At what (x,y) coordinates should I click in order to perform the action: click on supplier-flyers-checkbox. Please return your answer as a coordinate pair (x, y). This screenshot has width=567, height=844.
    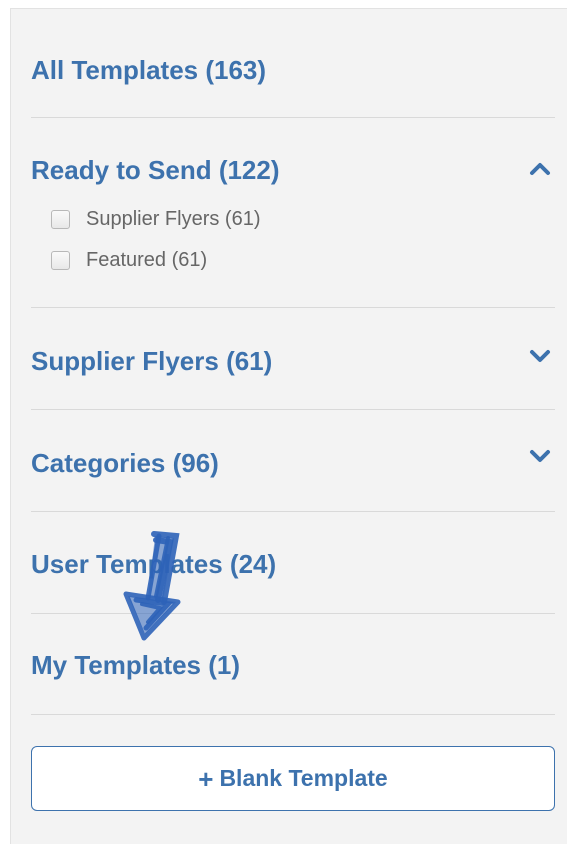
    Looking at the image, I should click on (60, 219).